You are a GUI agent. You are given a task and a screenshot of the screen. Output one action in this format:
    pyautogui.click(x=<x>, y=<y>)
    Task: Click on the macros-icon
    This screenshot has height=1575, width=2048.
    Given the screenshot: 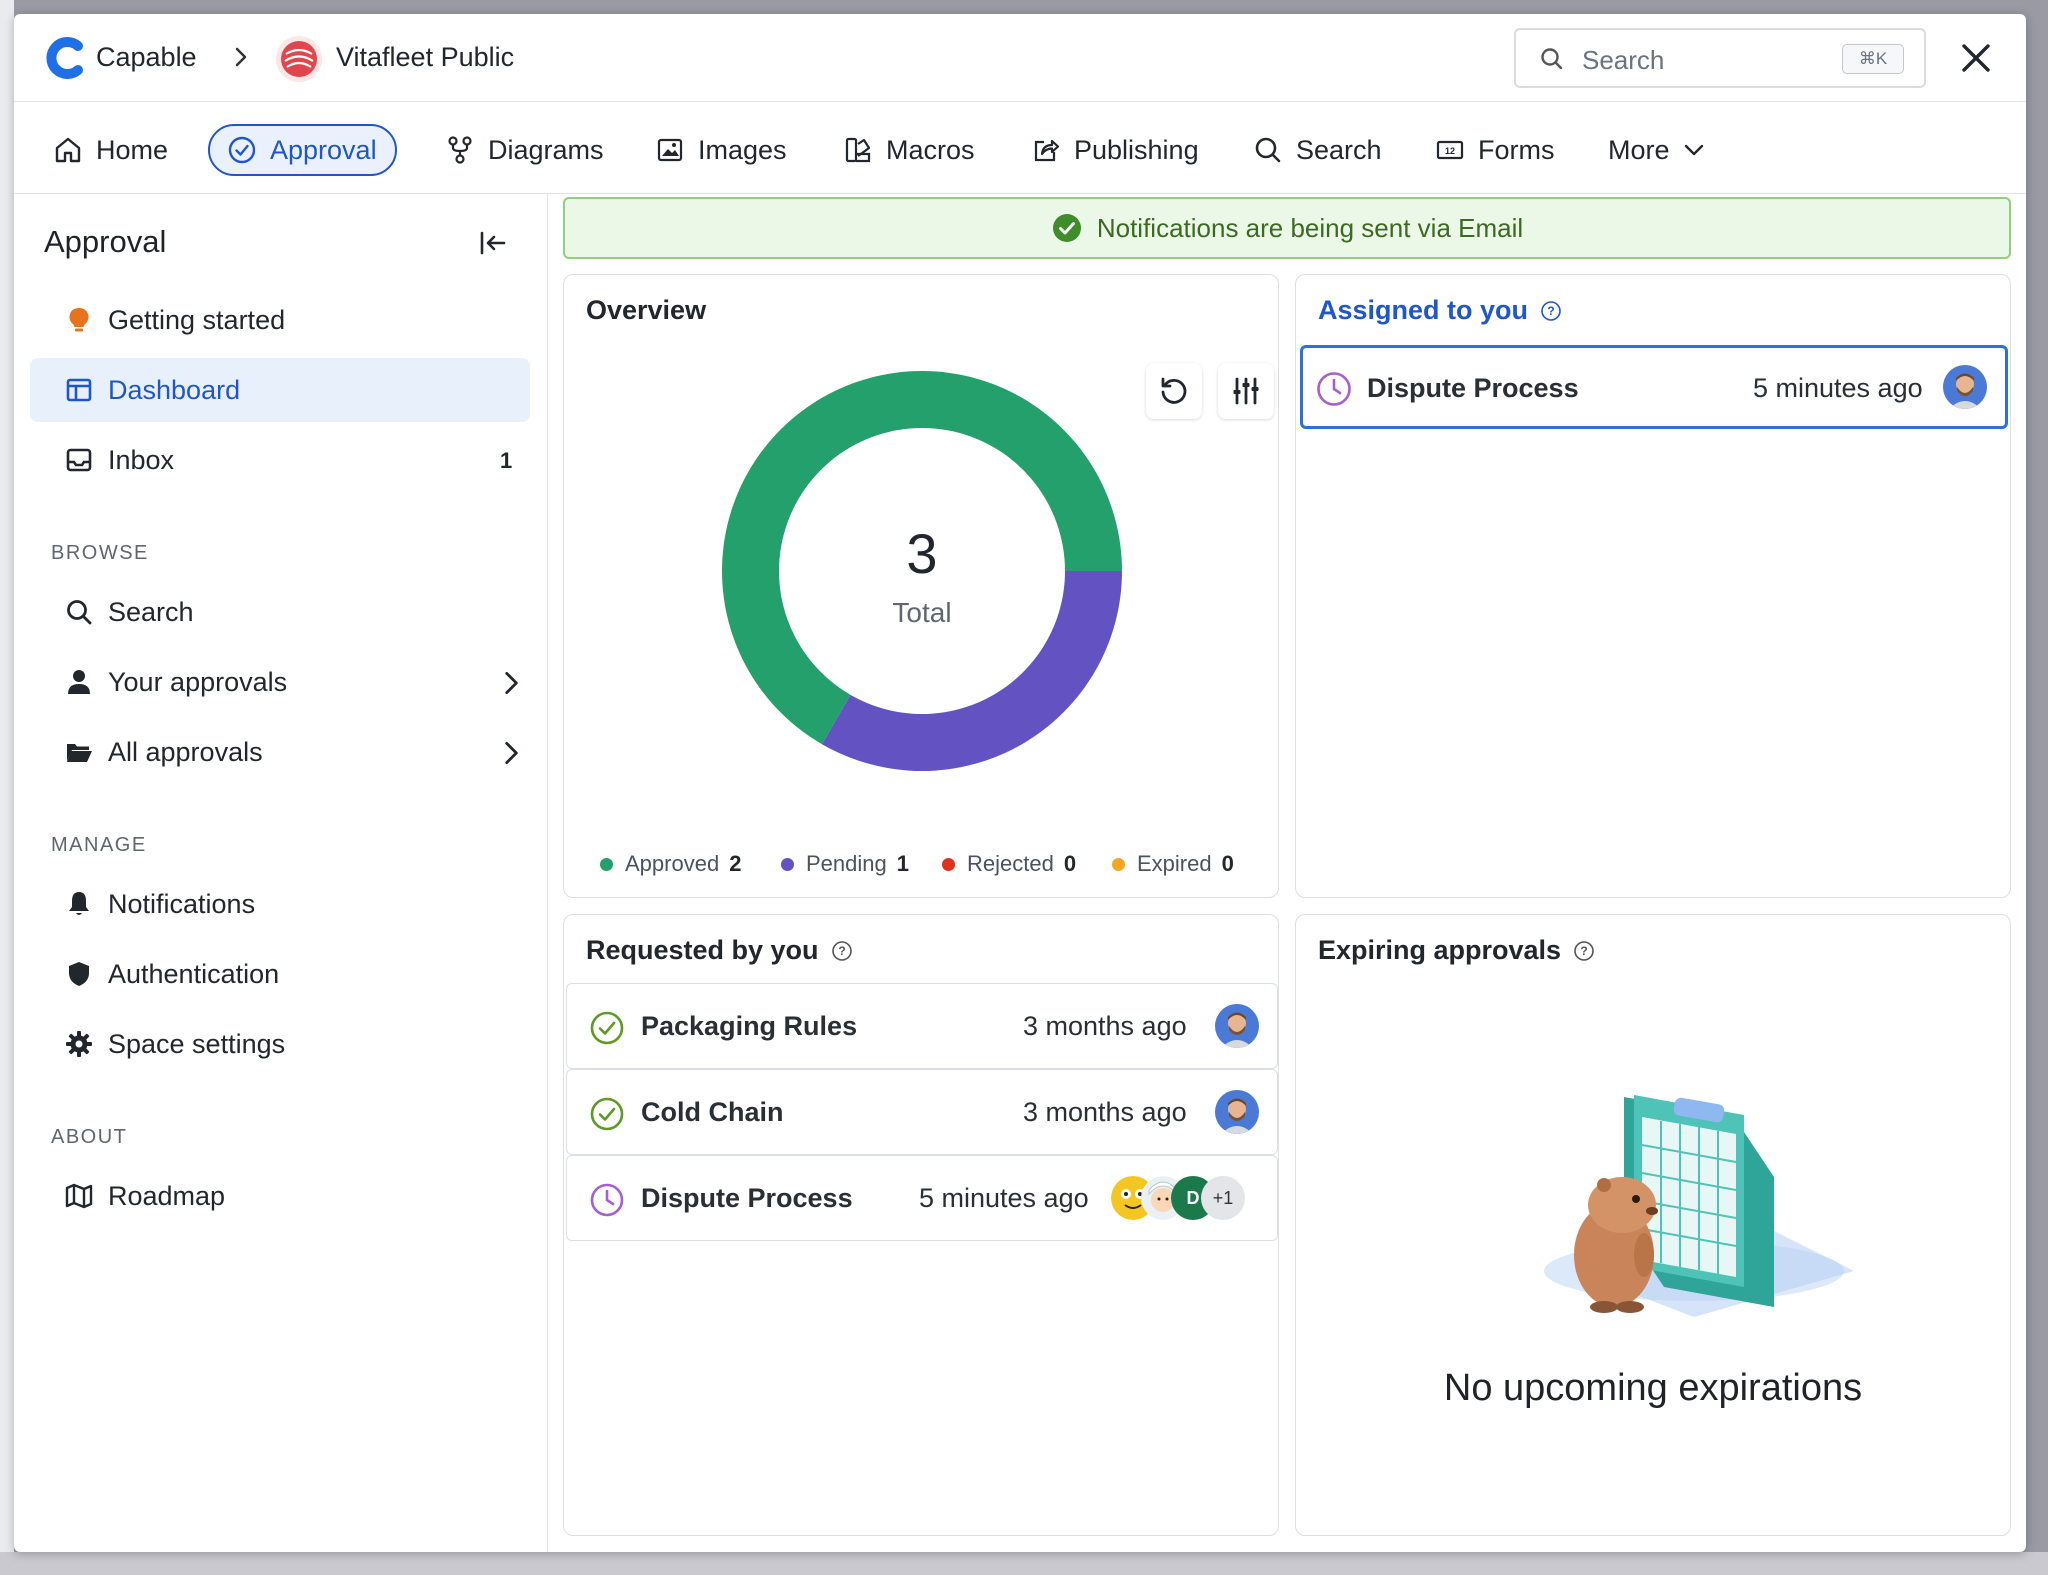 What is the action you would take?
    pyautogui.click(x=858, y=150)
    